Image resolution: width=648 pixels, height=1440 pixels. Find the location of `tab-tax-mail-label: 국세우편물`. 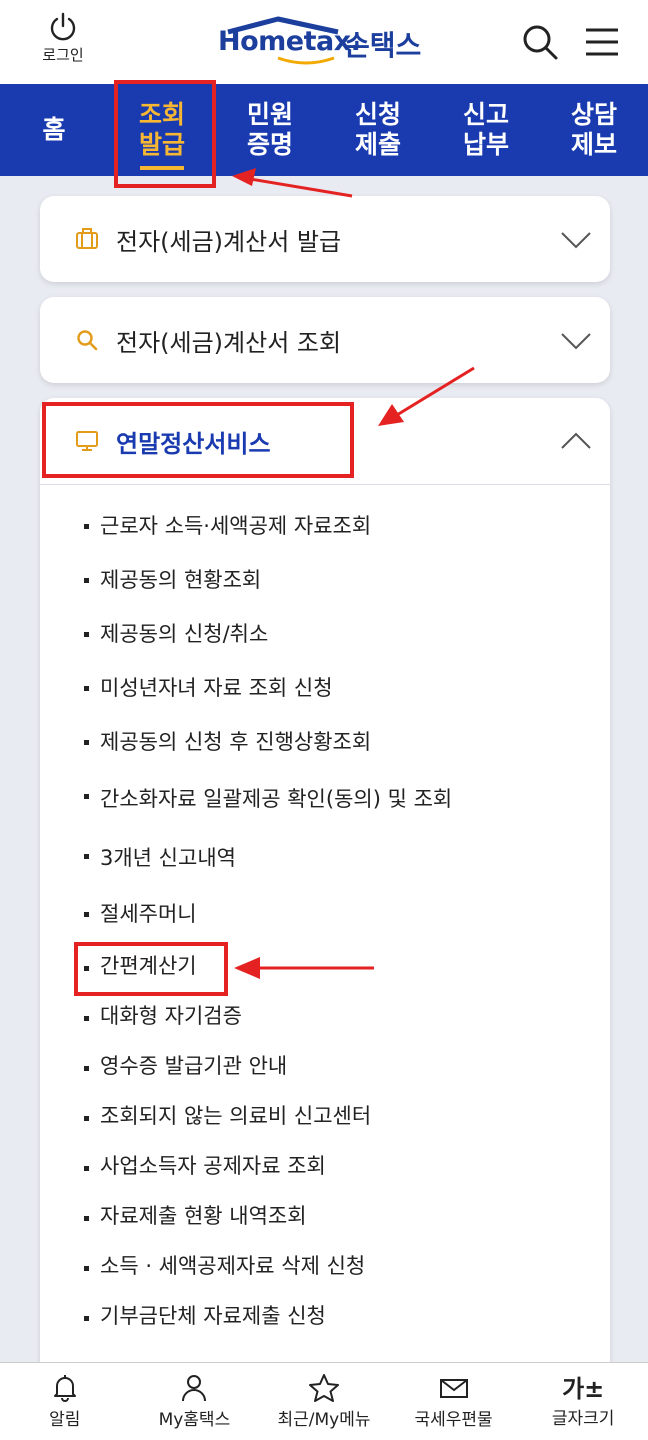

tab-tax-mail-label: 국세우편물 is located at coordinates (453, 1420).